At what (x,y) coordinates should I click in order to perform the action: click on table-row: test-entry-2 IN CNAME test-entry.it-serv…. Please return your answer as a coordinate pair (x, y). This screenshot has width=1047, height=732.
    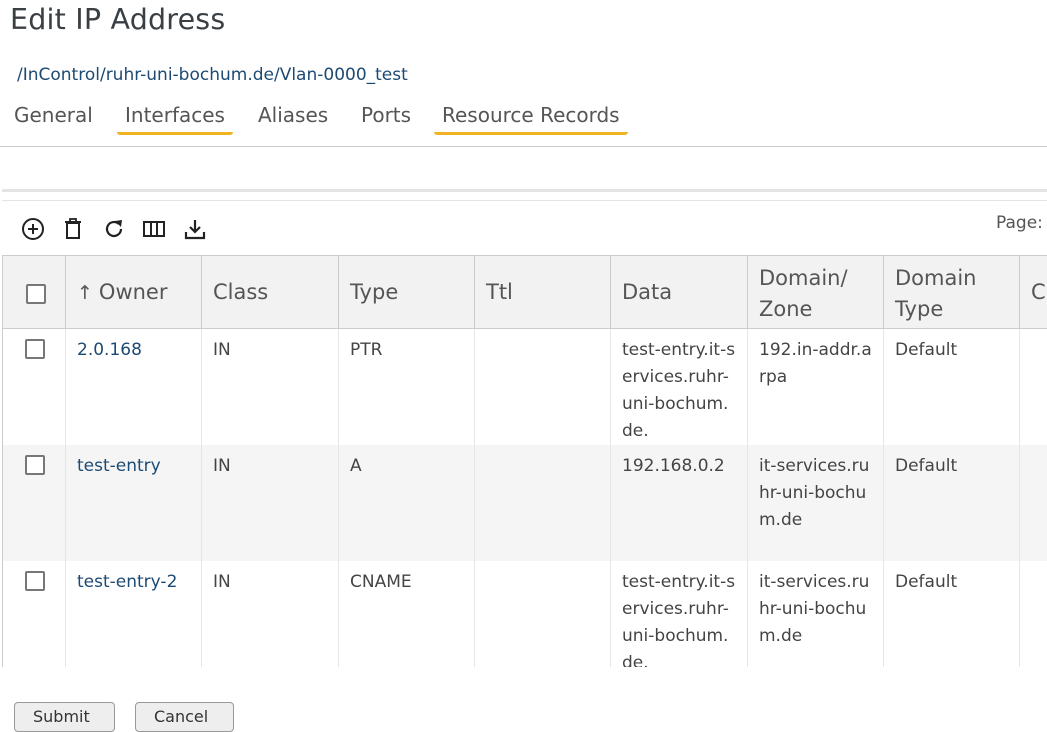
    Looking at the image, I should click on (524, 614).